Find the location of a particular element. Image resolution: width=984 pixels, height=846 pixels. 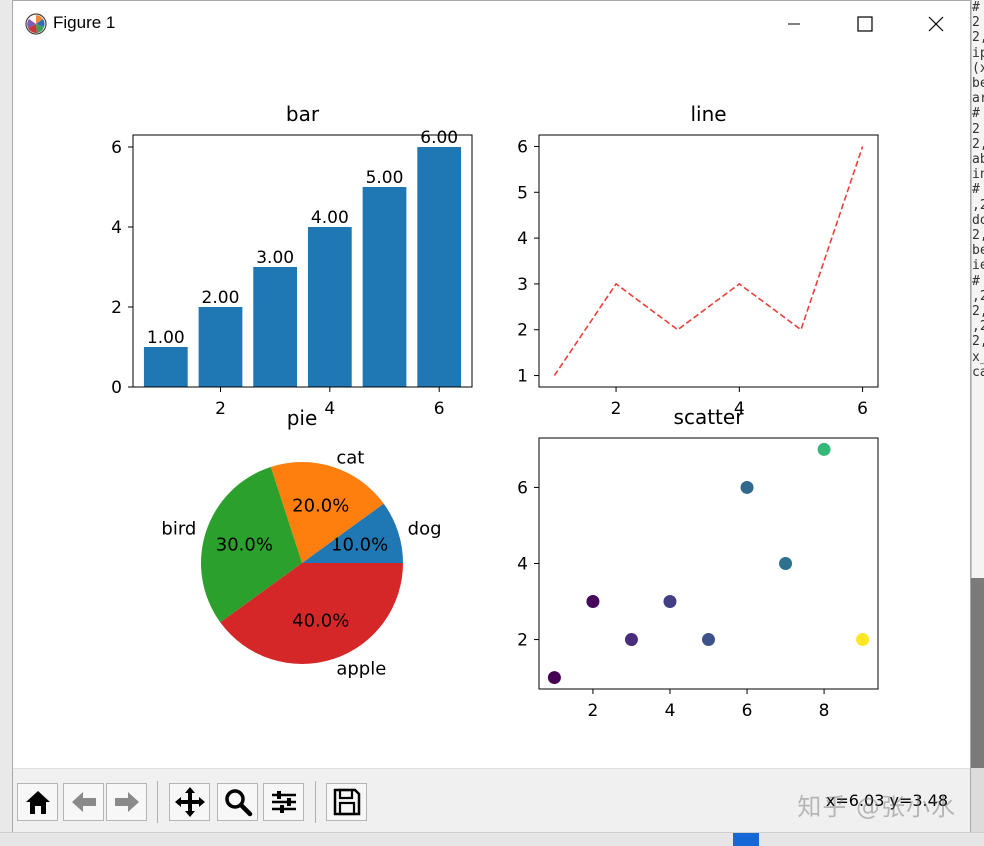

pie-percent-label: 30.0% is located at coordinates (244, 544).